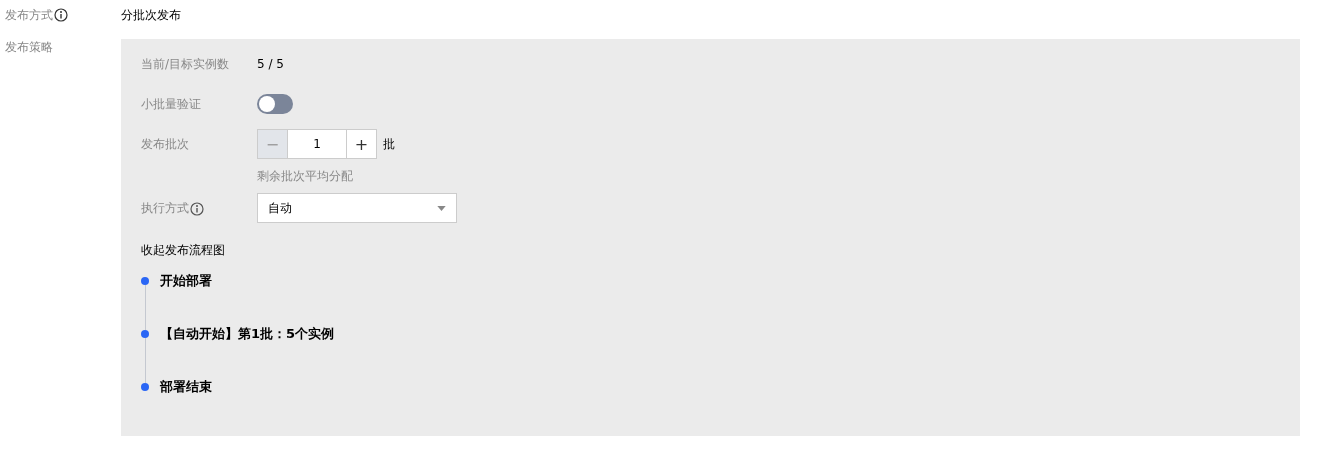 The height and width of the screenshot is (458, 1318). I want to click on field-label: 当前/目标实例数, so click(186, 64).